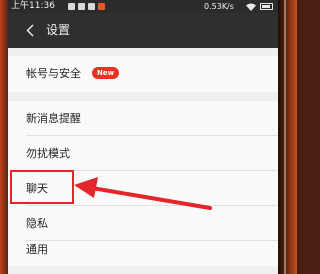 This screenshot has height=274, width=320. What do you see at coordinates (37, 249) in the screenshot?
I see `settings-item-label: 通用` at bounding box center [37, 249].